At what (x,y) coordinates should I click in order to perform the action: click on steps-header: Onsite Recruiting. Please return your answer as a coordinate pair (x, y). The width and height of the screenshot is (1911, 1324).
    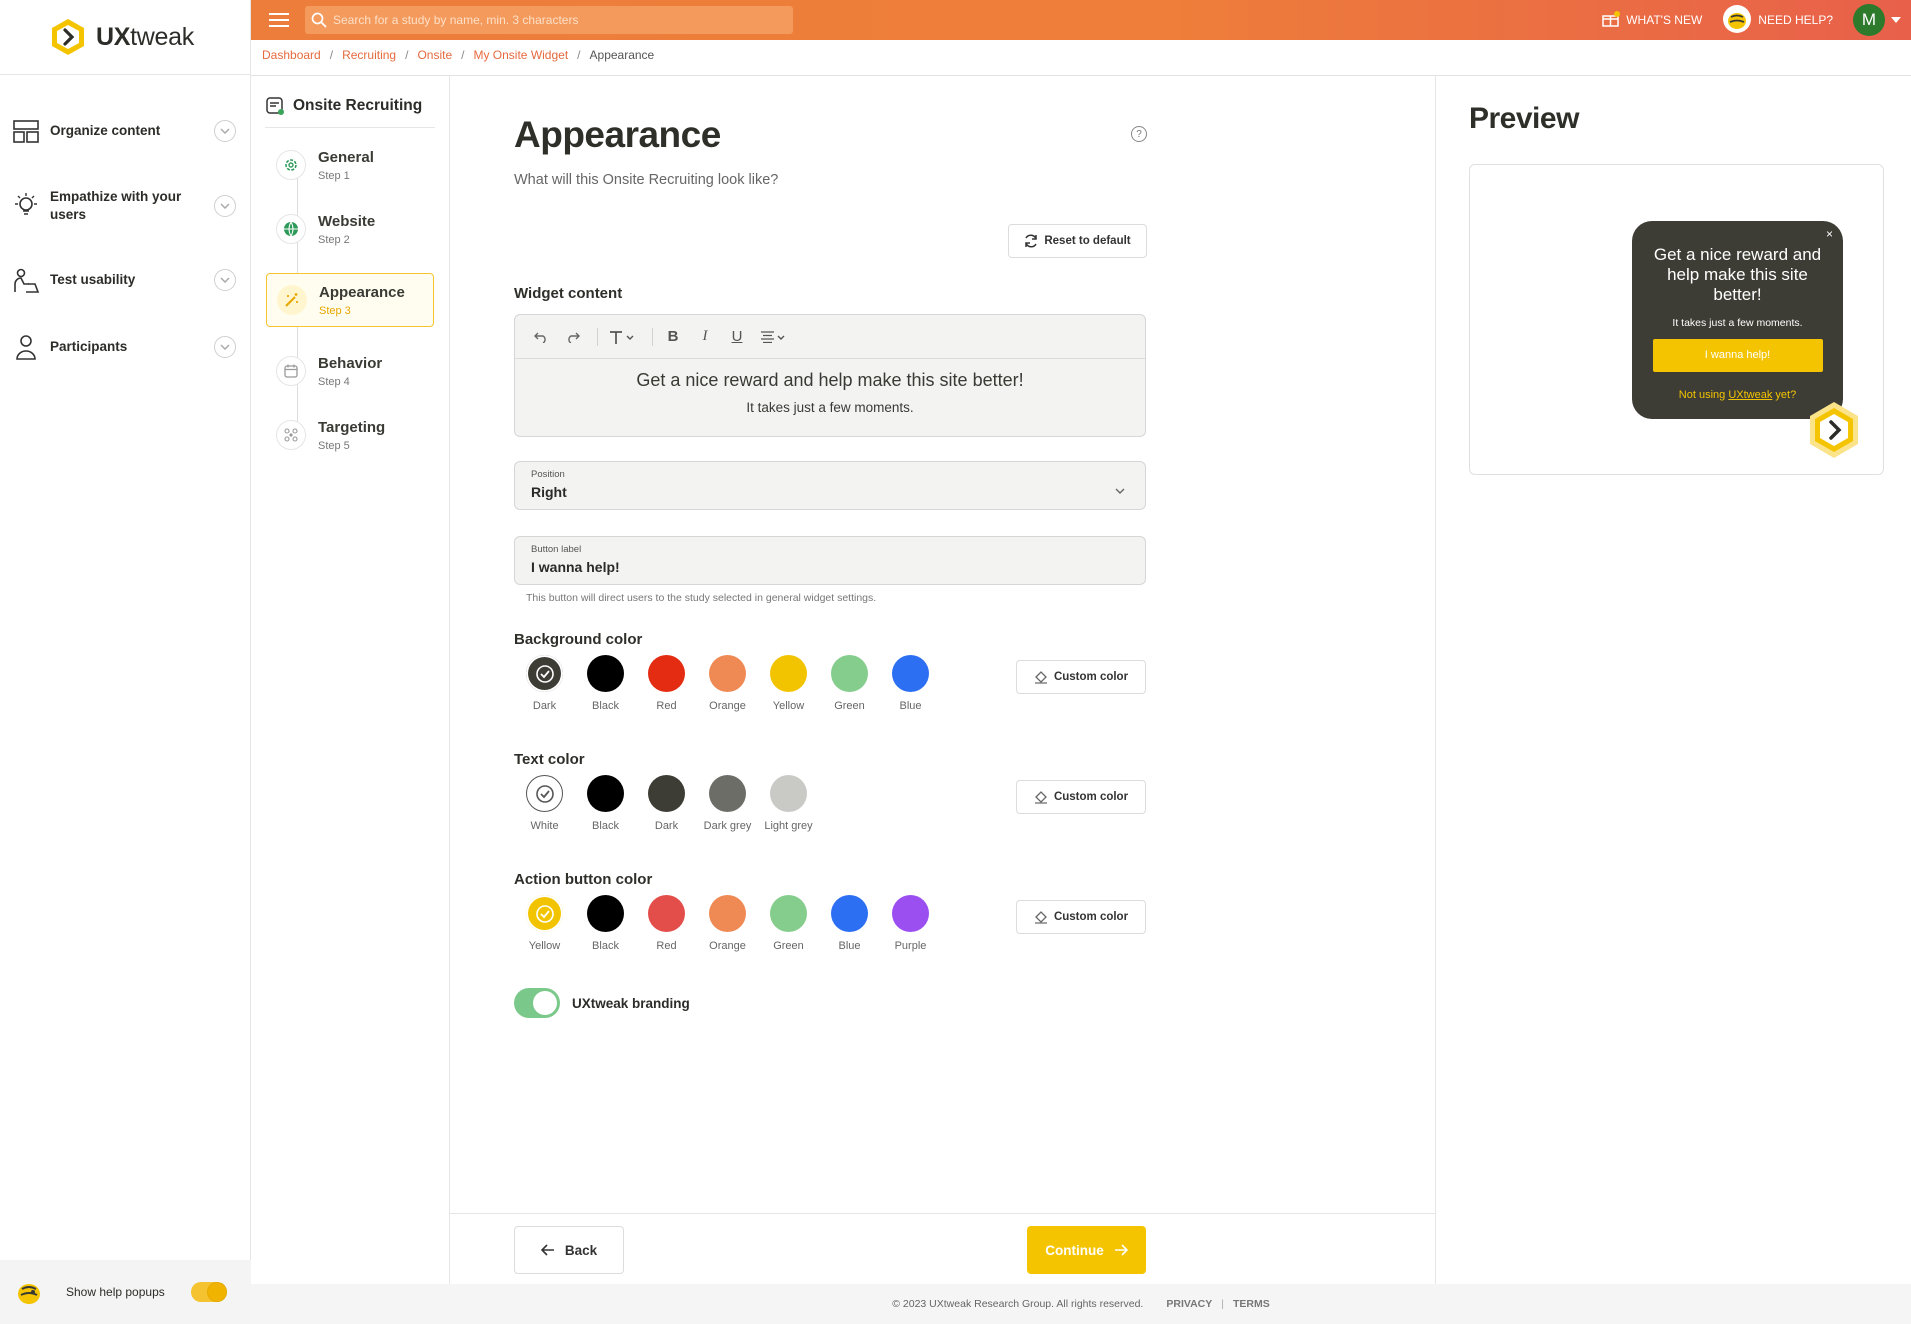
    Looking at the image, I should click on (350, 111).